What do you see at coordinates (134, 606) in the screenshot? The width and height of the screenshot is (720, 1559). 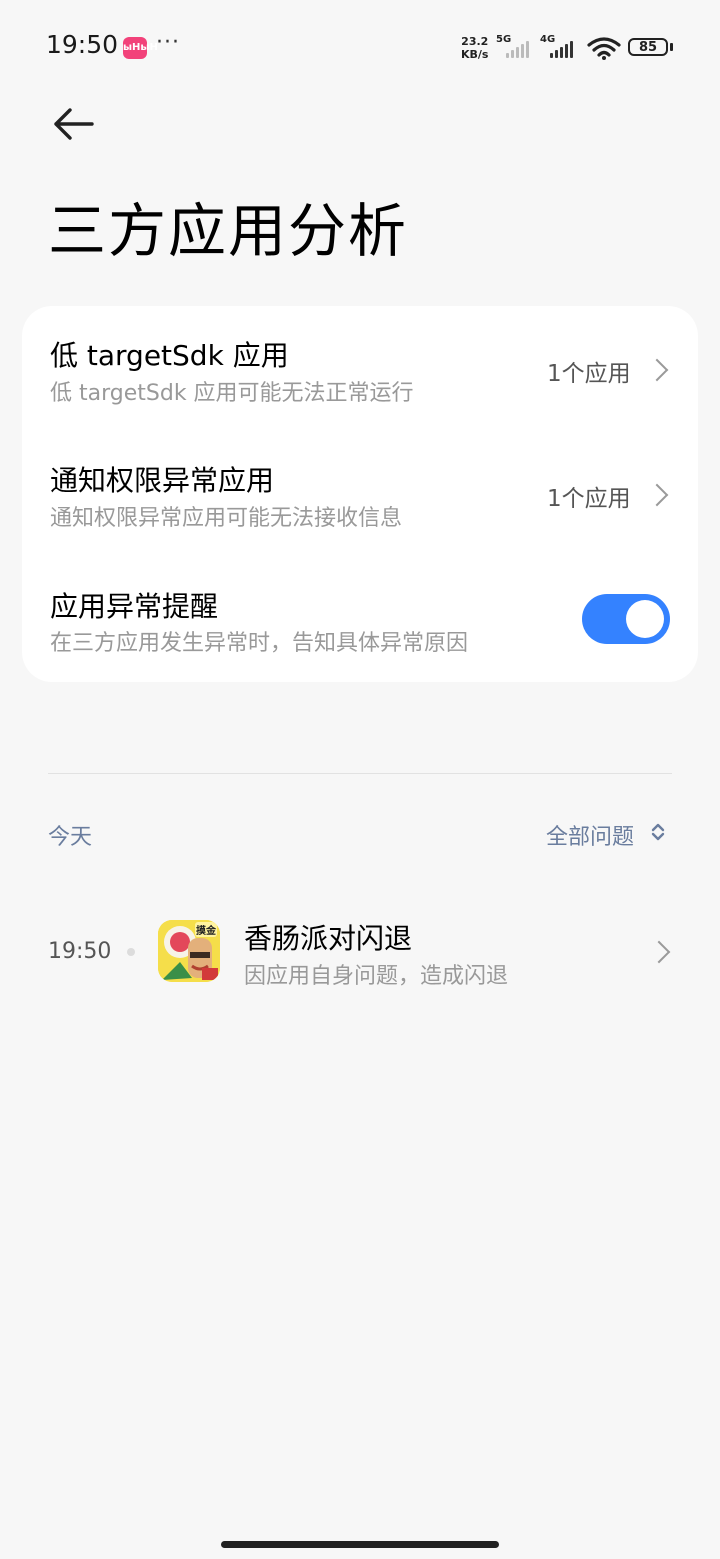 I see `row-app-exception-reminder-title: 应用异常提醒` at bounding box center [134, 606].